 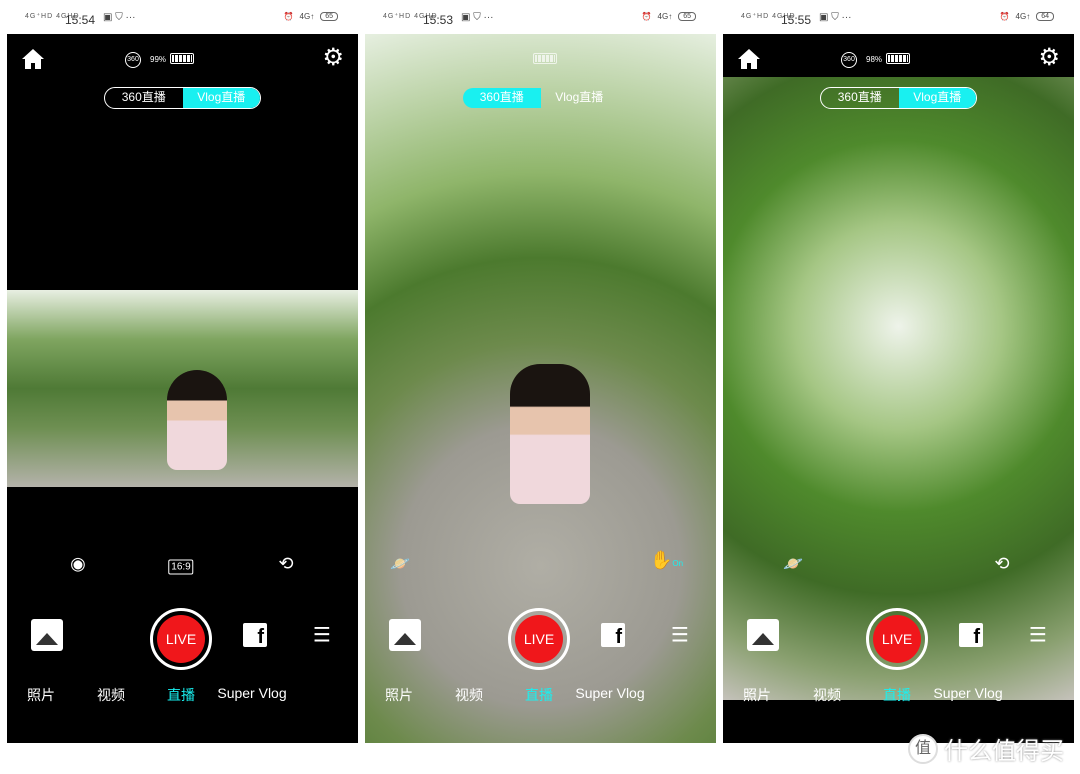 I want to click on status-time: 15:53, so click(x=438, y=20).